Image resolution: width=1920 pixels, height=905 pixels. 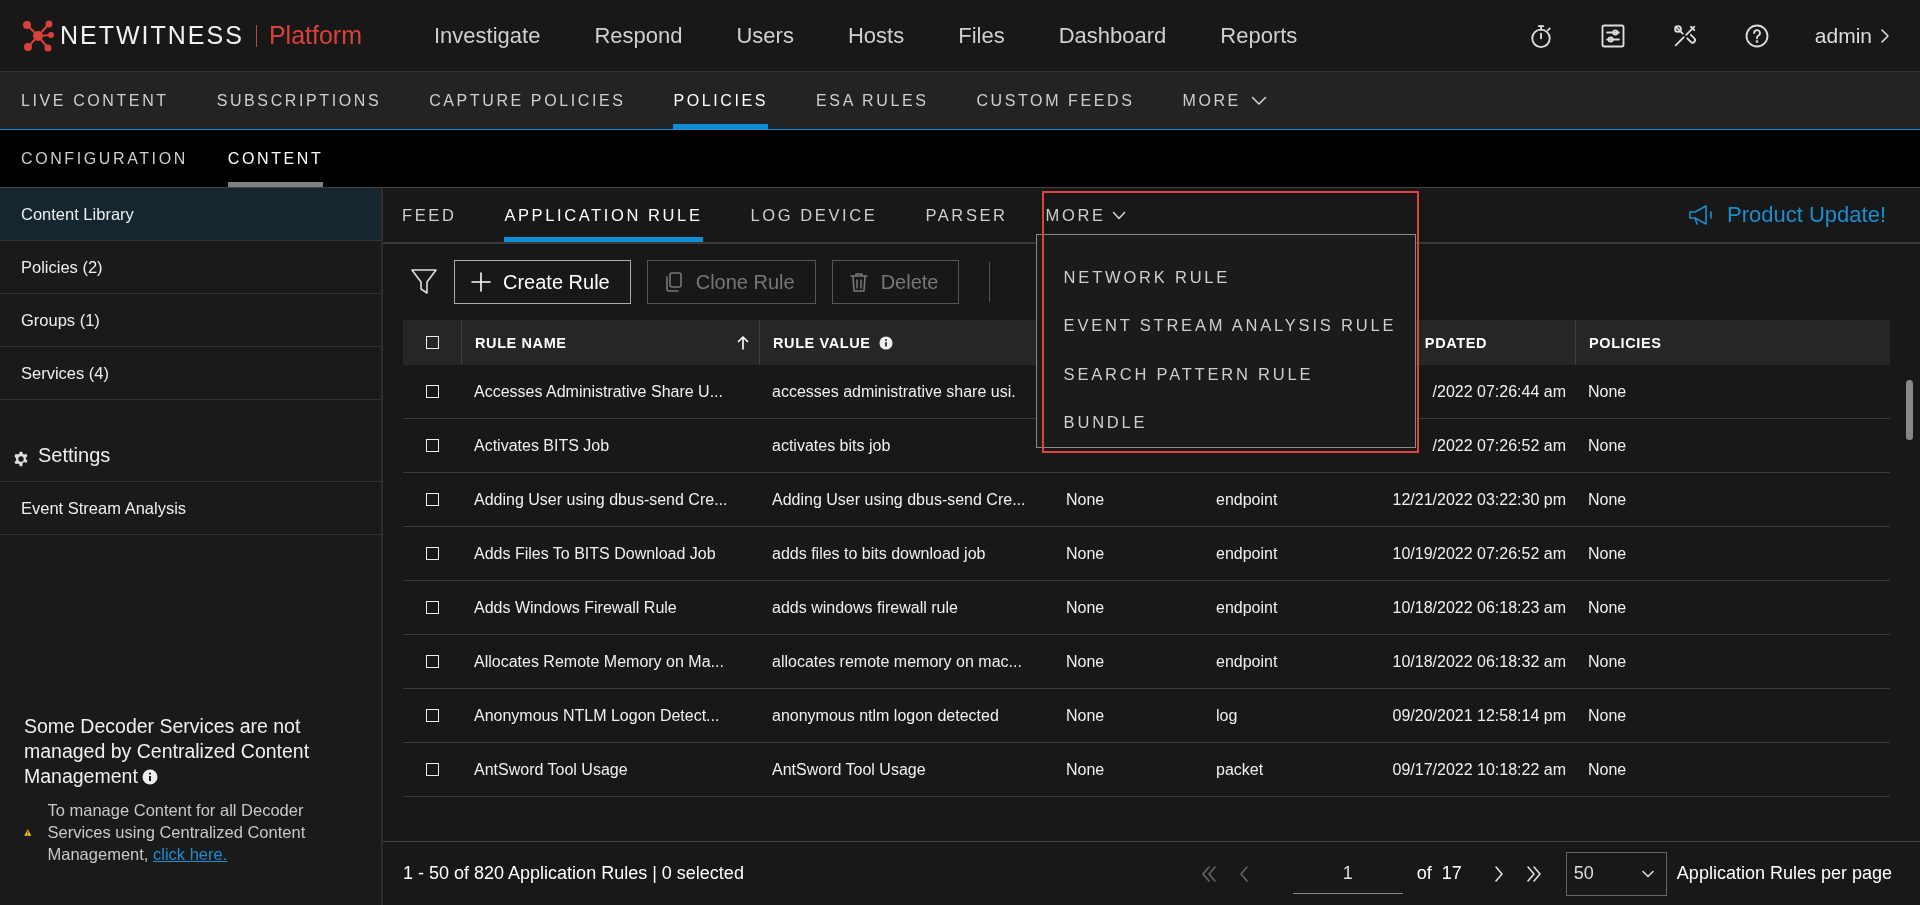 What do you see at coordinates (1451, 873) in the screenshot?
I see `page-total: 17` at bounding box center [1451, 873].